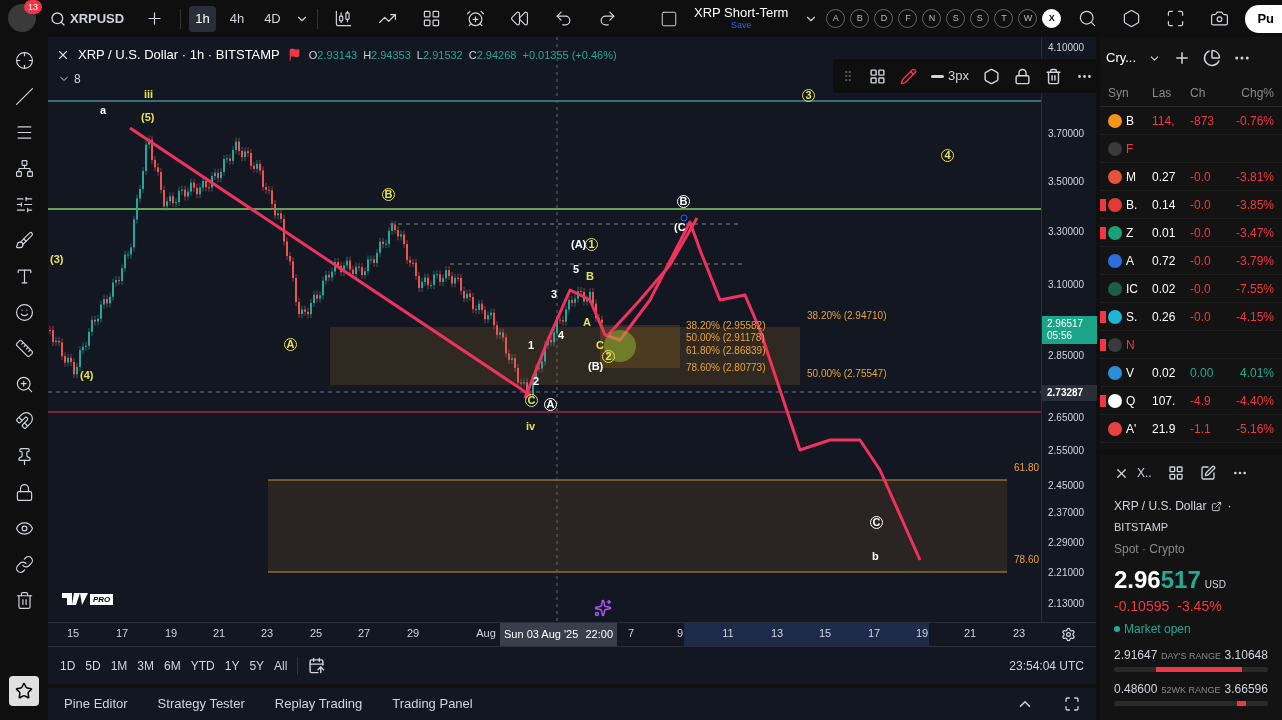  What do you see at coordinates (970, 633) in the screenshot?
I see `time-tick: 21` at bounding box center [970, 633].